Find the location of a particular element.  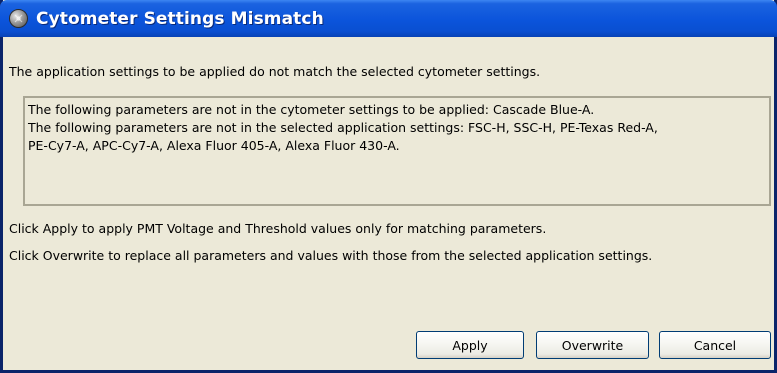

title-bar: Cytometer Settings Mismatch is located at coordinates (388, 18).